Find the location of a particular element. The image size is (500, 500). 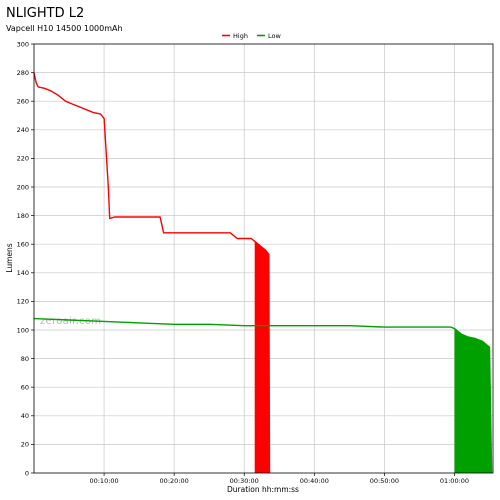

x-tick-label: 00:20:00 is located at coordinates (174, 481).